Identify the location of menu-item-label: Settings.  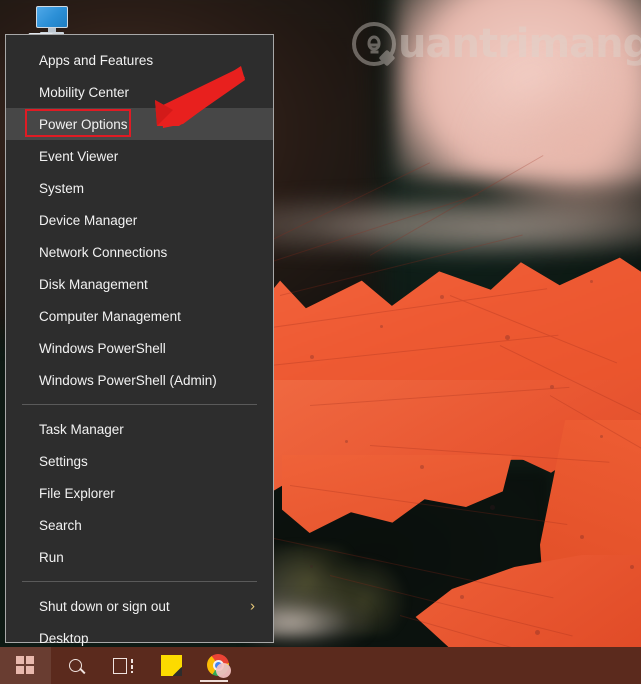
(63, 461).